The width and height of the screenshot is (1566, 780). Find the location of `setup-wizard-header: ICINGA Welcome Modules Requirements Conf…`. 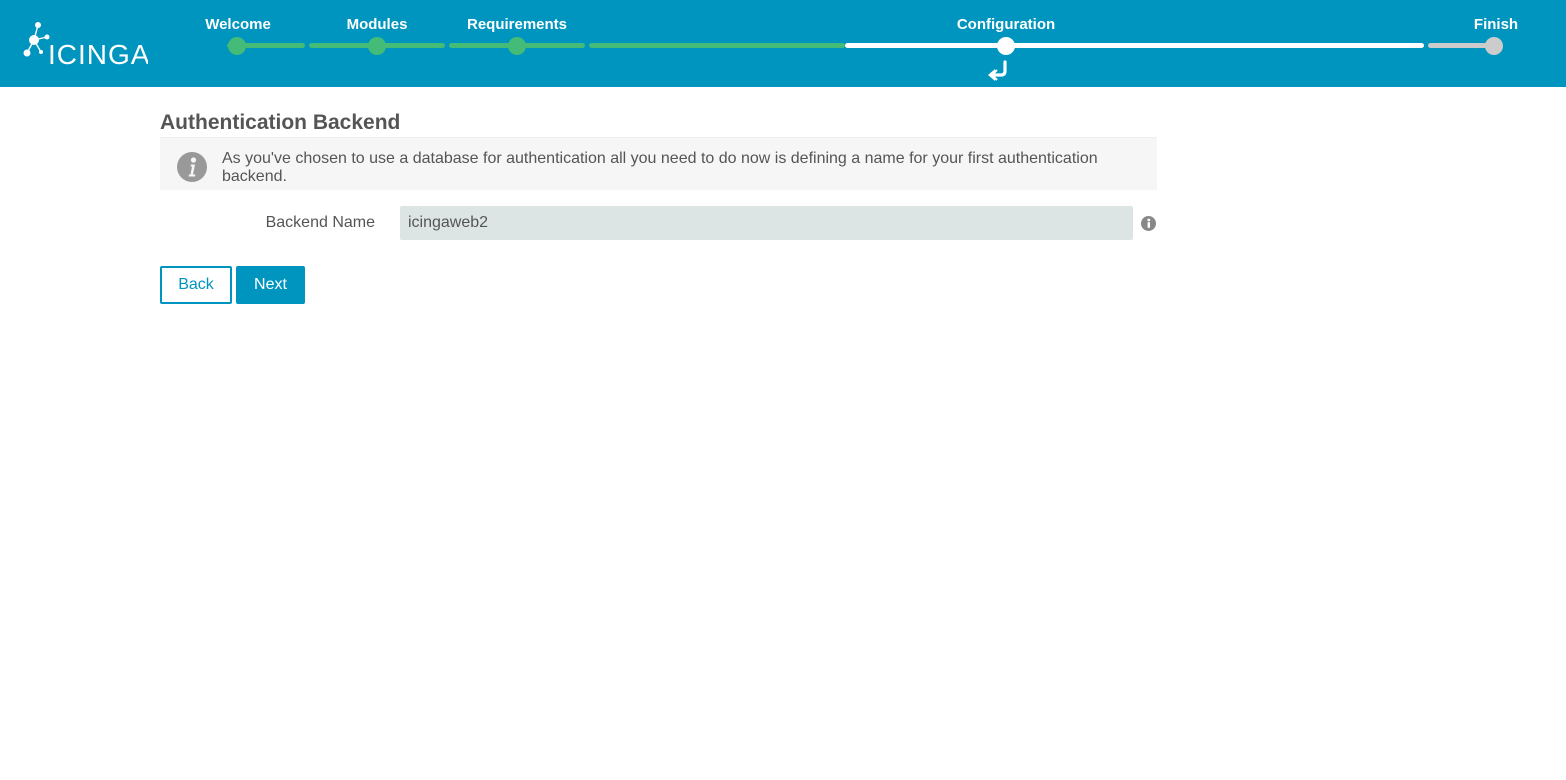

setup-wizard-header: ICINGA Welcome Modules Requirements Conf… is located at coordinates (783, 43).